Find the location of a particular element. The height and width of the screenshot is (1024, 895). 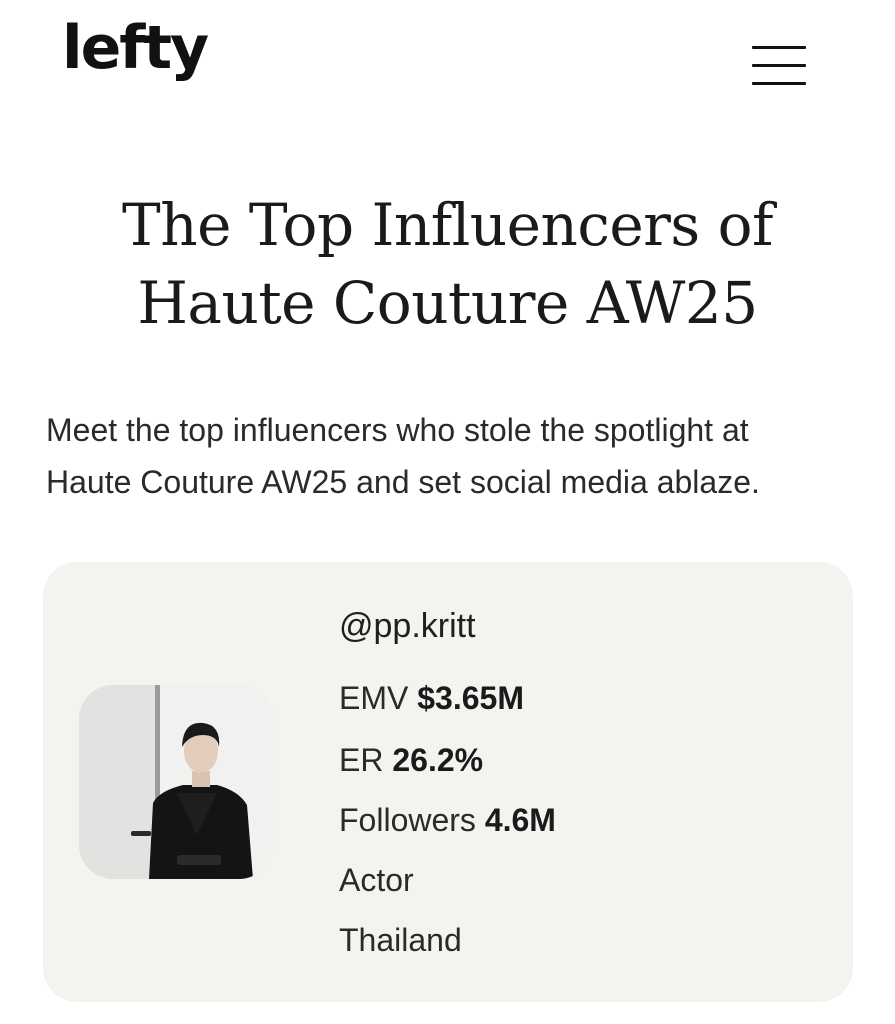

page-title-line-1: The Top Influencers of is located at coordinates (447, 225).